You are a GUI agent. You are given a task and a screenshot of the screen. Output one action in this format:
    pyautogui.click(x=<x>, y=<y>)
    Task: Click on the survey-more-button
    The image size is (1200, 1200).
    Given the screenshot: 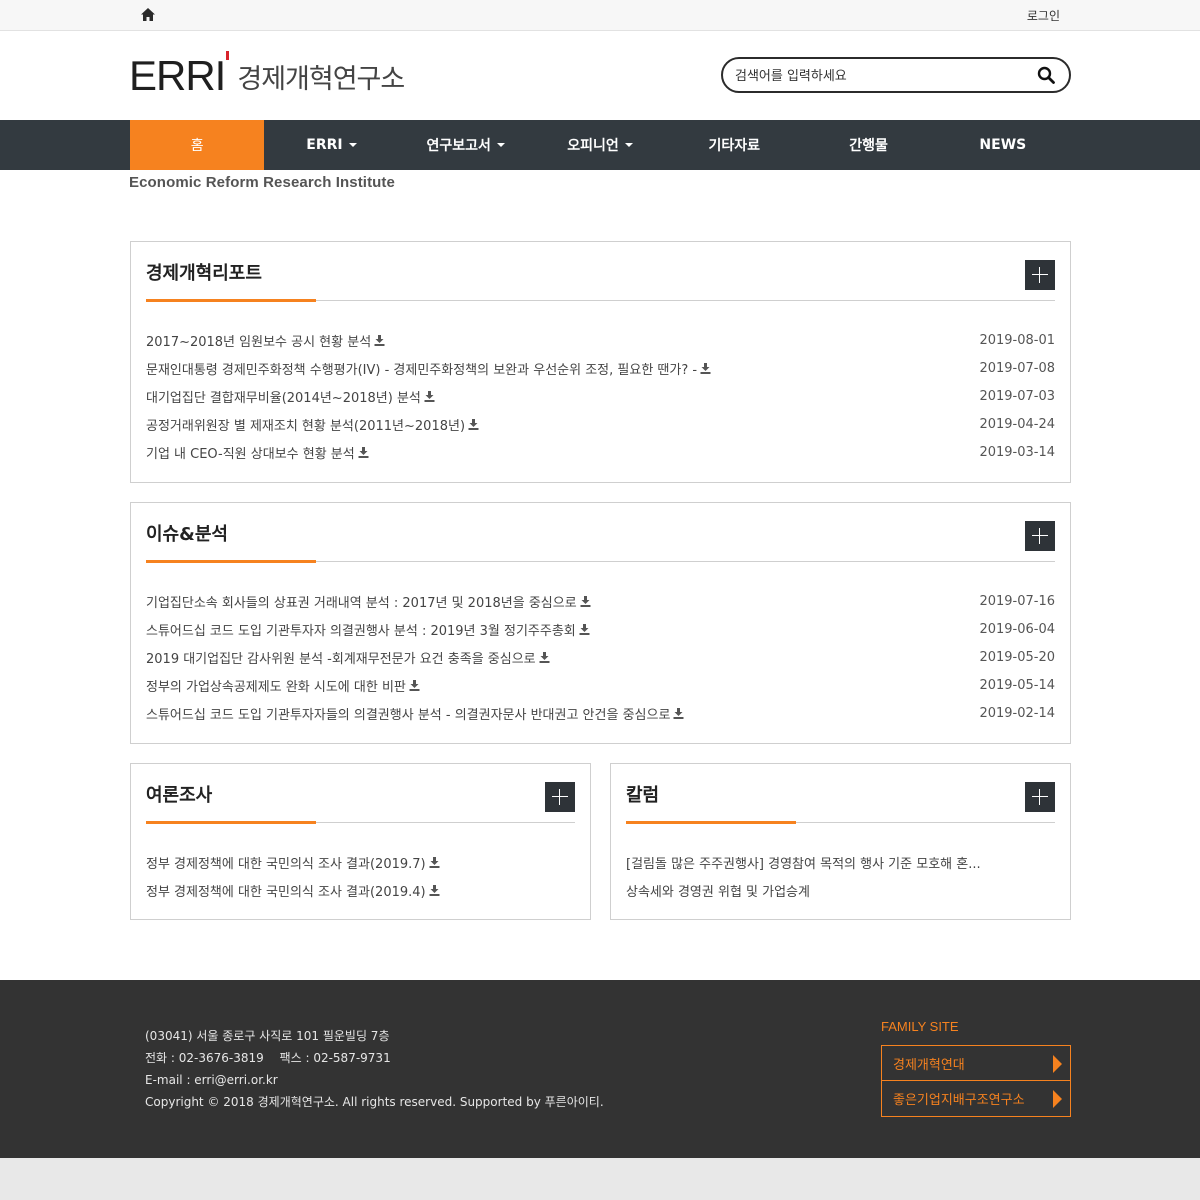 What is the action you would take?
    pyautogui.click(x=560, y=797)
    